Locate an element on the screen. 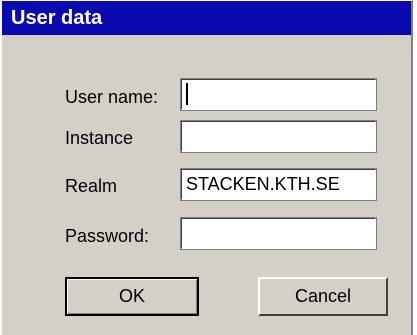 The image size is (417, 335). cancel-button: Cancel is located at coordinates (323, 296).